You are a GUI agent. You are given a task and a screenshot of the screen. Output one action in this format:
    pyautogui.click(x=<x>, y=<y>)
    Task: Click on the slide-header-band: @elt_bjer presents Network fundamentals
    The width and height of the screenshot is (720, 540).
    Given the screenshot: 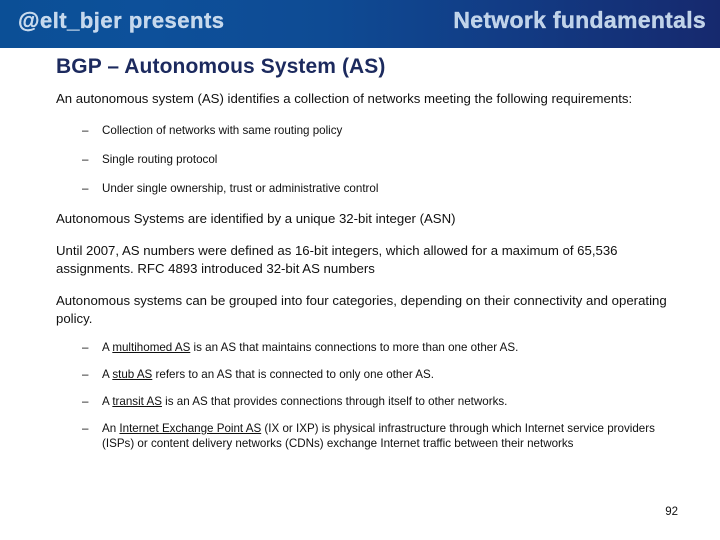 What is the action you would take?
    pyautogui.click(x=360, y=24)
    